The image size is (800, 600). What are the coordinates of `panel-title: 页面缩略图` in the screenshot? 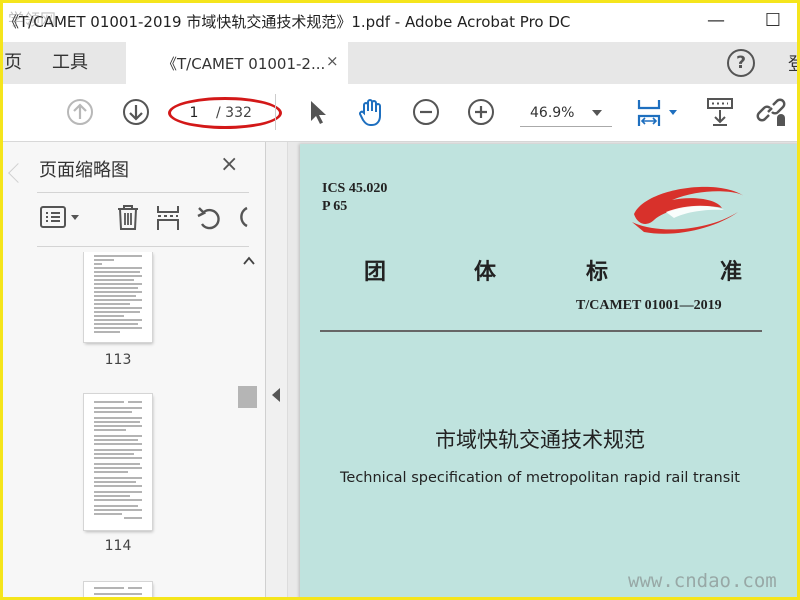 It's located at (84, 170).